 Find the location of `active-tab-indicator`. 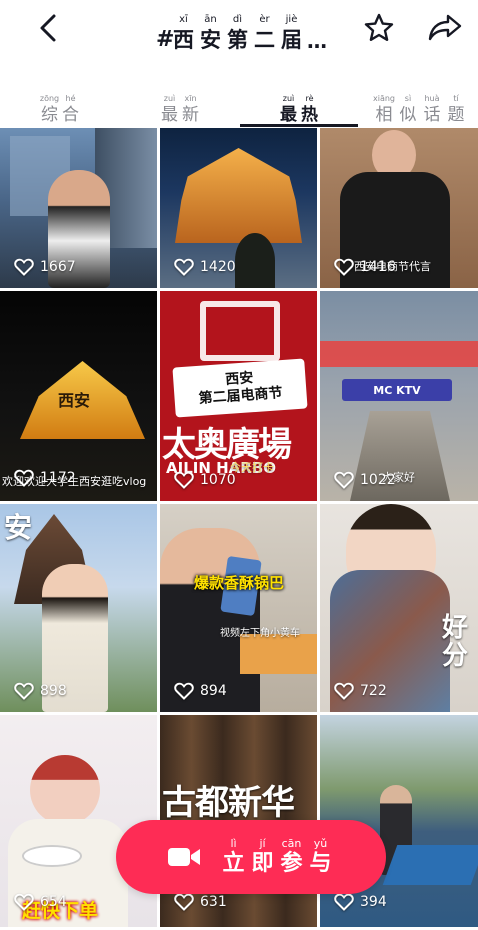

active-tab-indicator is located at coordinates (299, 125).